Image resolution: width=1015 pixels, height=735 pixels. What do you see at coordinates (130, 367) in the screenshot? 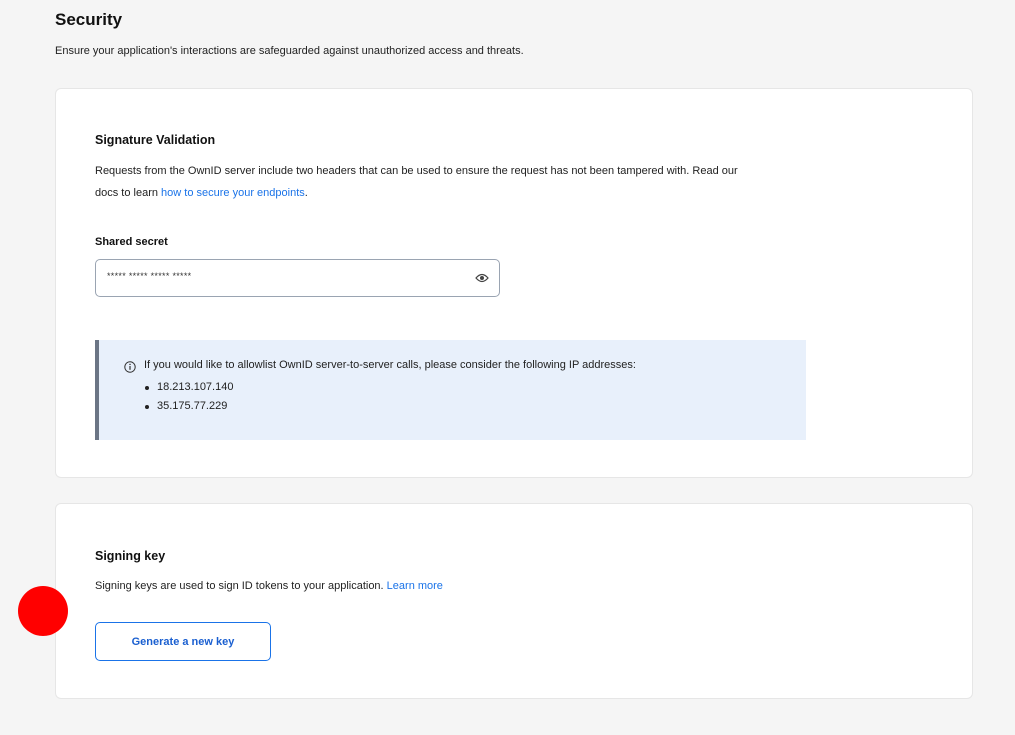
I see `info-icon` at bounding box center [130, 367].